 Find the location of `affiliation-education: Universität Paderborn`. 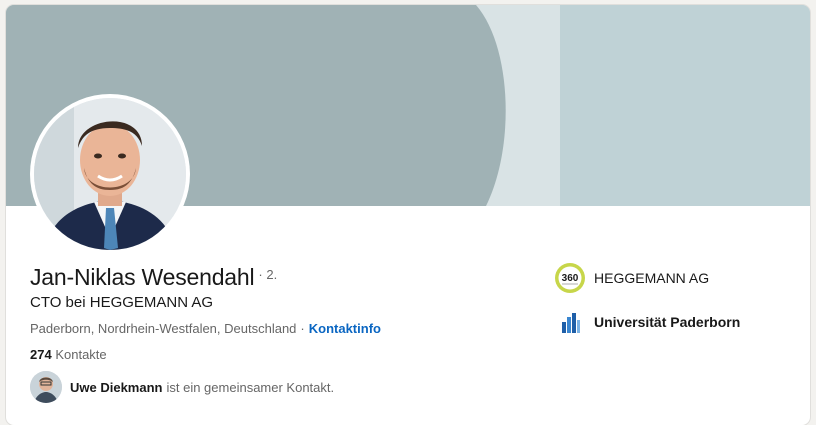

affiliation-education: Universität Paderborn is located at coordinates (647, 322).